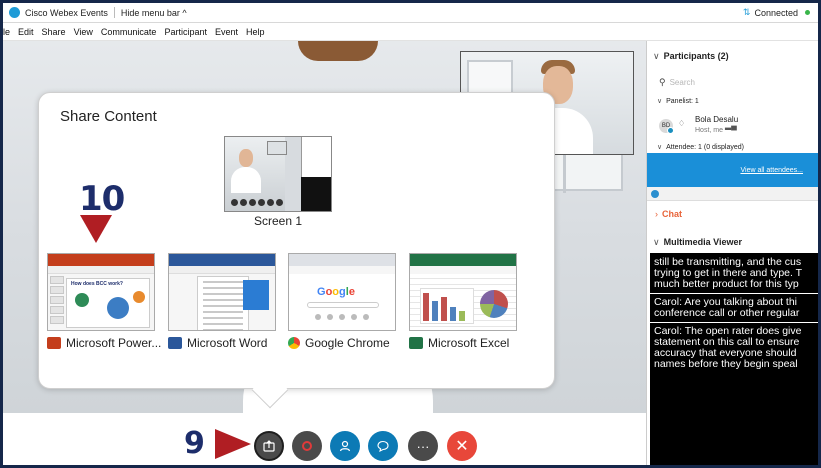 The height and width of the screenshot is (468, 821). I want to click on ppt-circle-a, so click(82, 300).